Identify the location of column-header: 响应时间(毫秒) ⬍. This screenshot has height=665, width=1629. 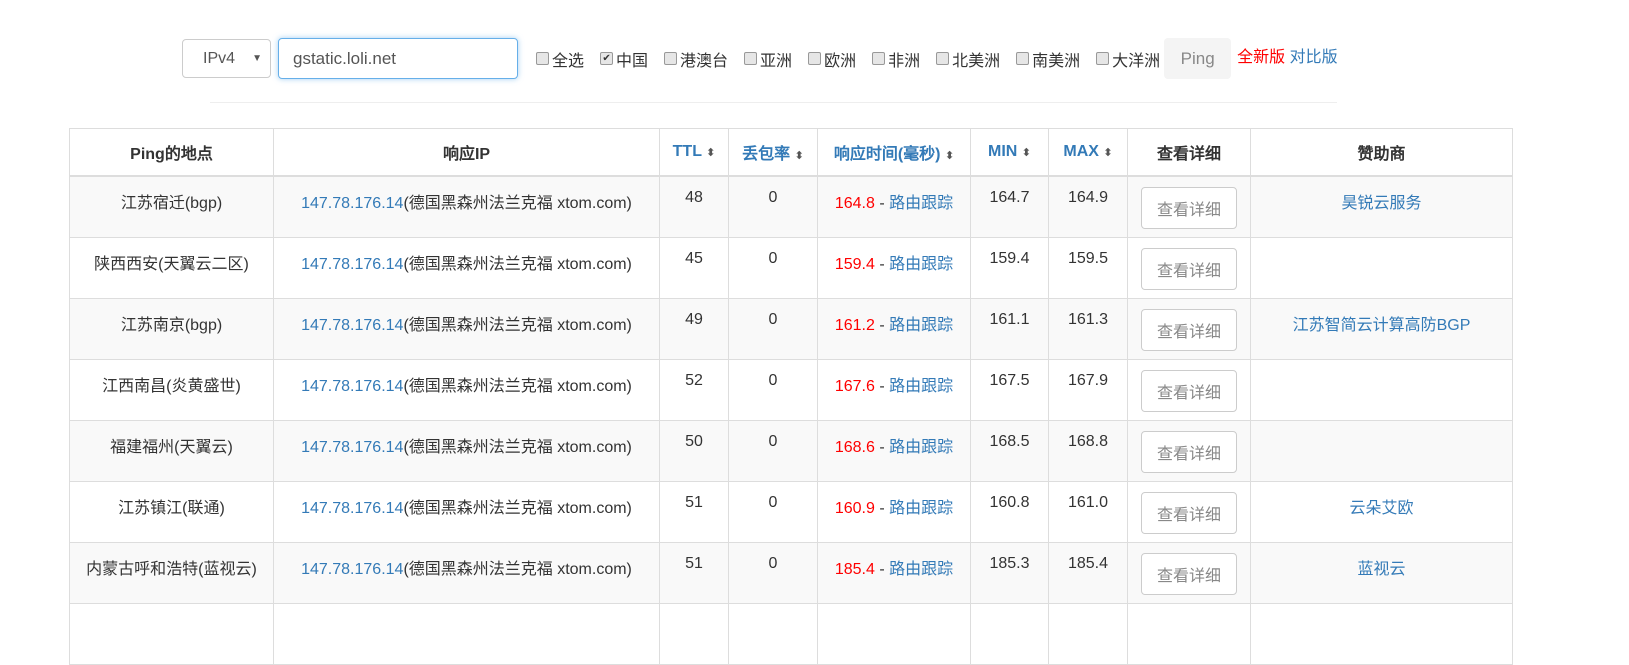
(894, 152).